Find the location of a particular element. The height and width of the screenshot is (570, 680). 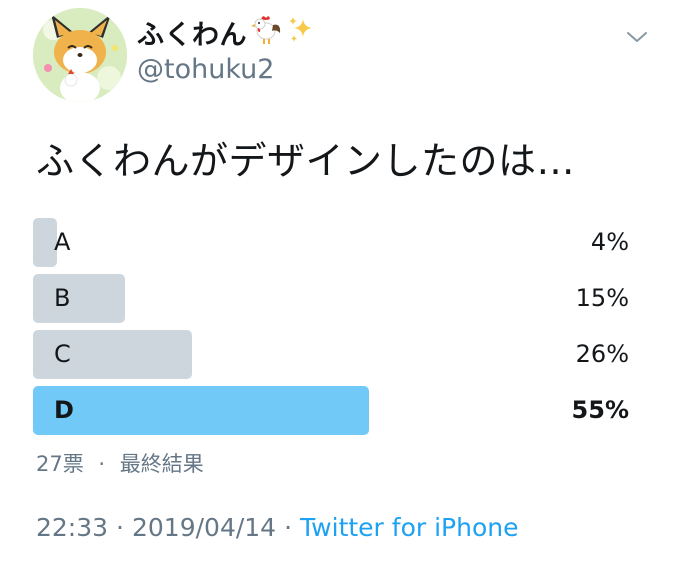

poll-option-percent: 55% is located at coordinates (600, 410).